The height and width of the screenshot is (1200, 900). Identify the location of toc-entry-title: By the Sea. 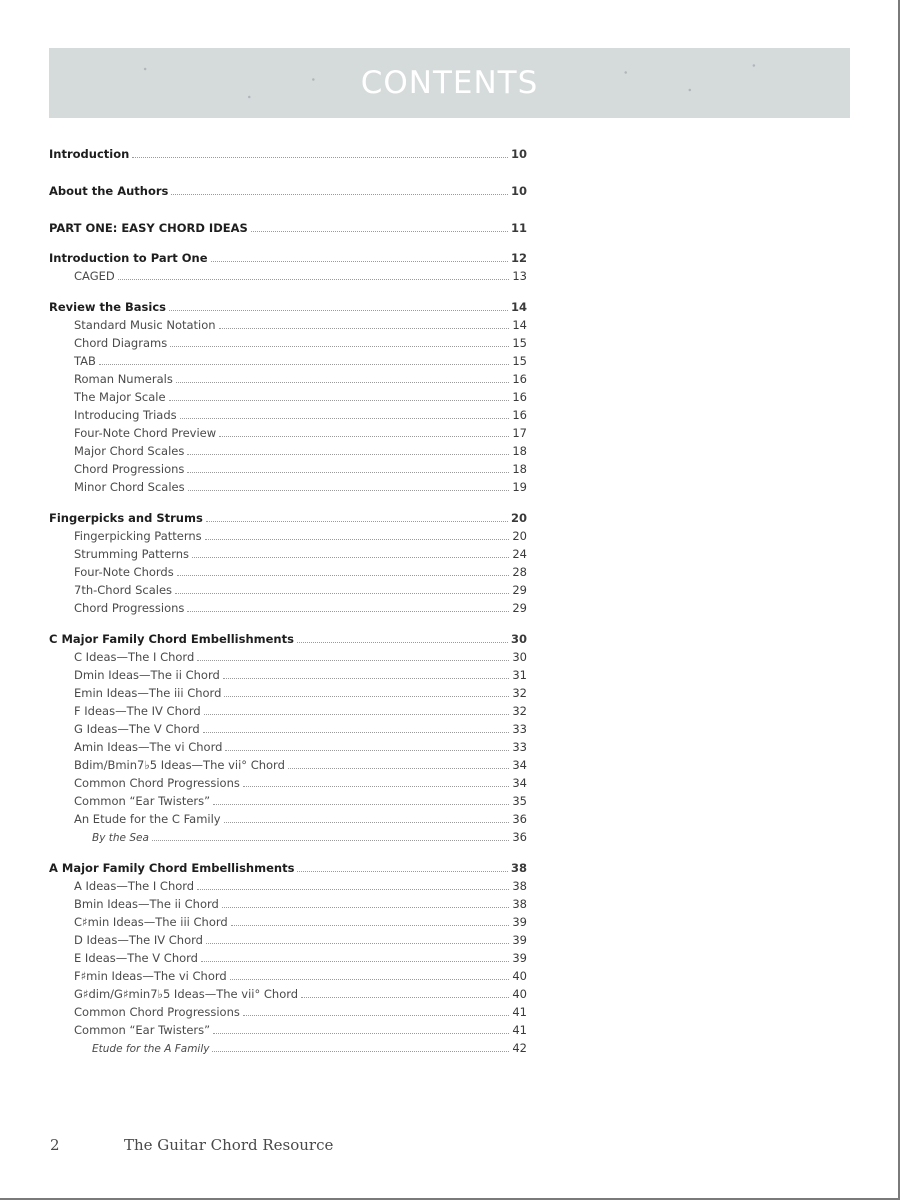
(120, 838).